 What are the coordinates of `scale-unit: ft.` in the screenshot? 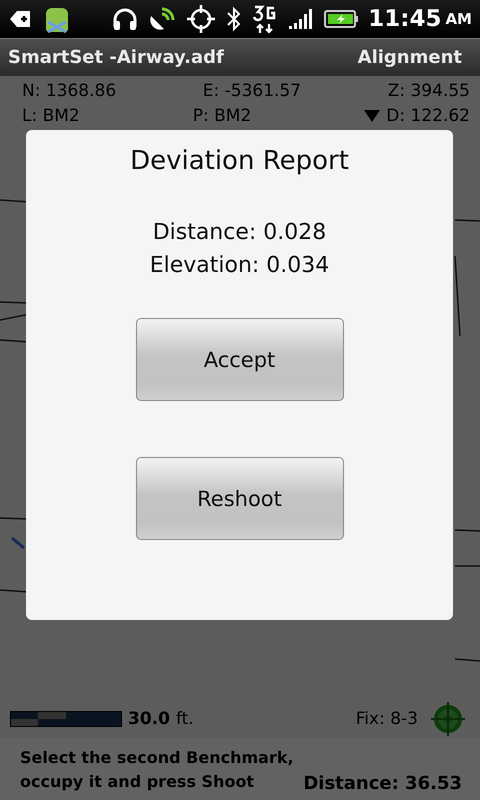 It's located at (185, 719).